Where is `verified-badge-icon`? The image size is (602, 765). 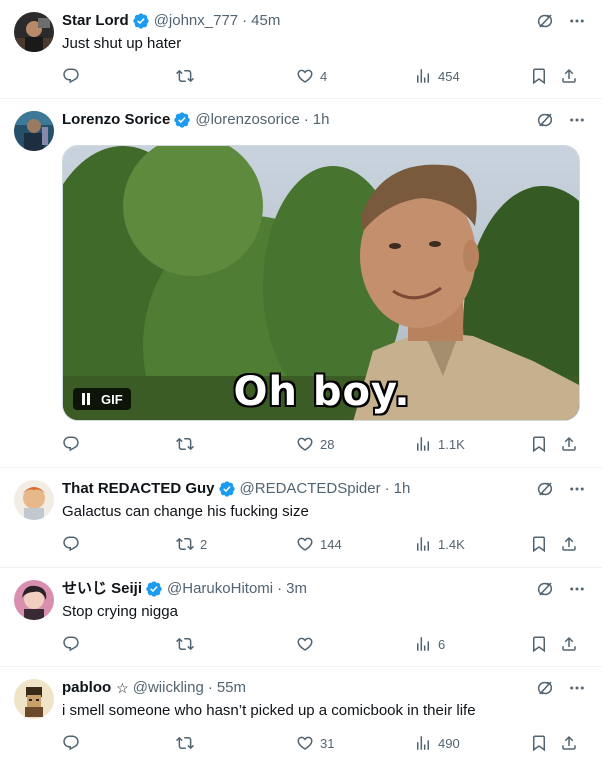
verified-badge-icon is located at coordinates (227, 489).